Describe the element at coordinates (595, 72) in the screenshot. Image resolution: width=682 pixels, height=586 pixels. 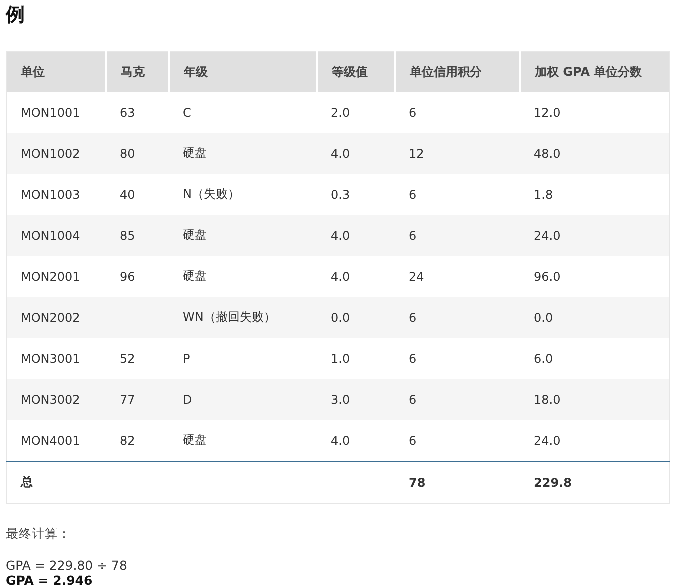
I see `column-header: 加权 GPA 单位分数` at that location.